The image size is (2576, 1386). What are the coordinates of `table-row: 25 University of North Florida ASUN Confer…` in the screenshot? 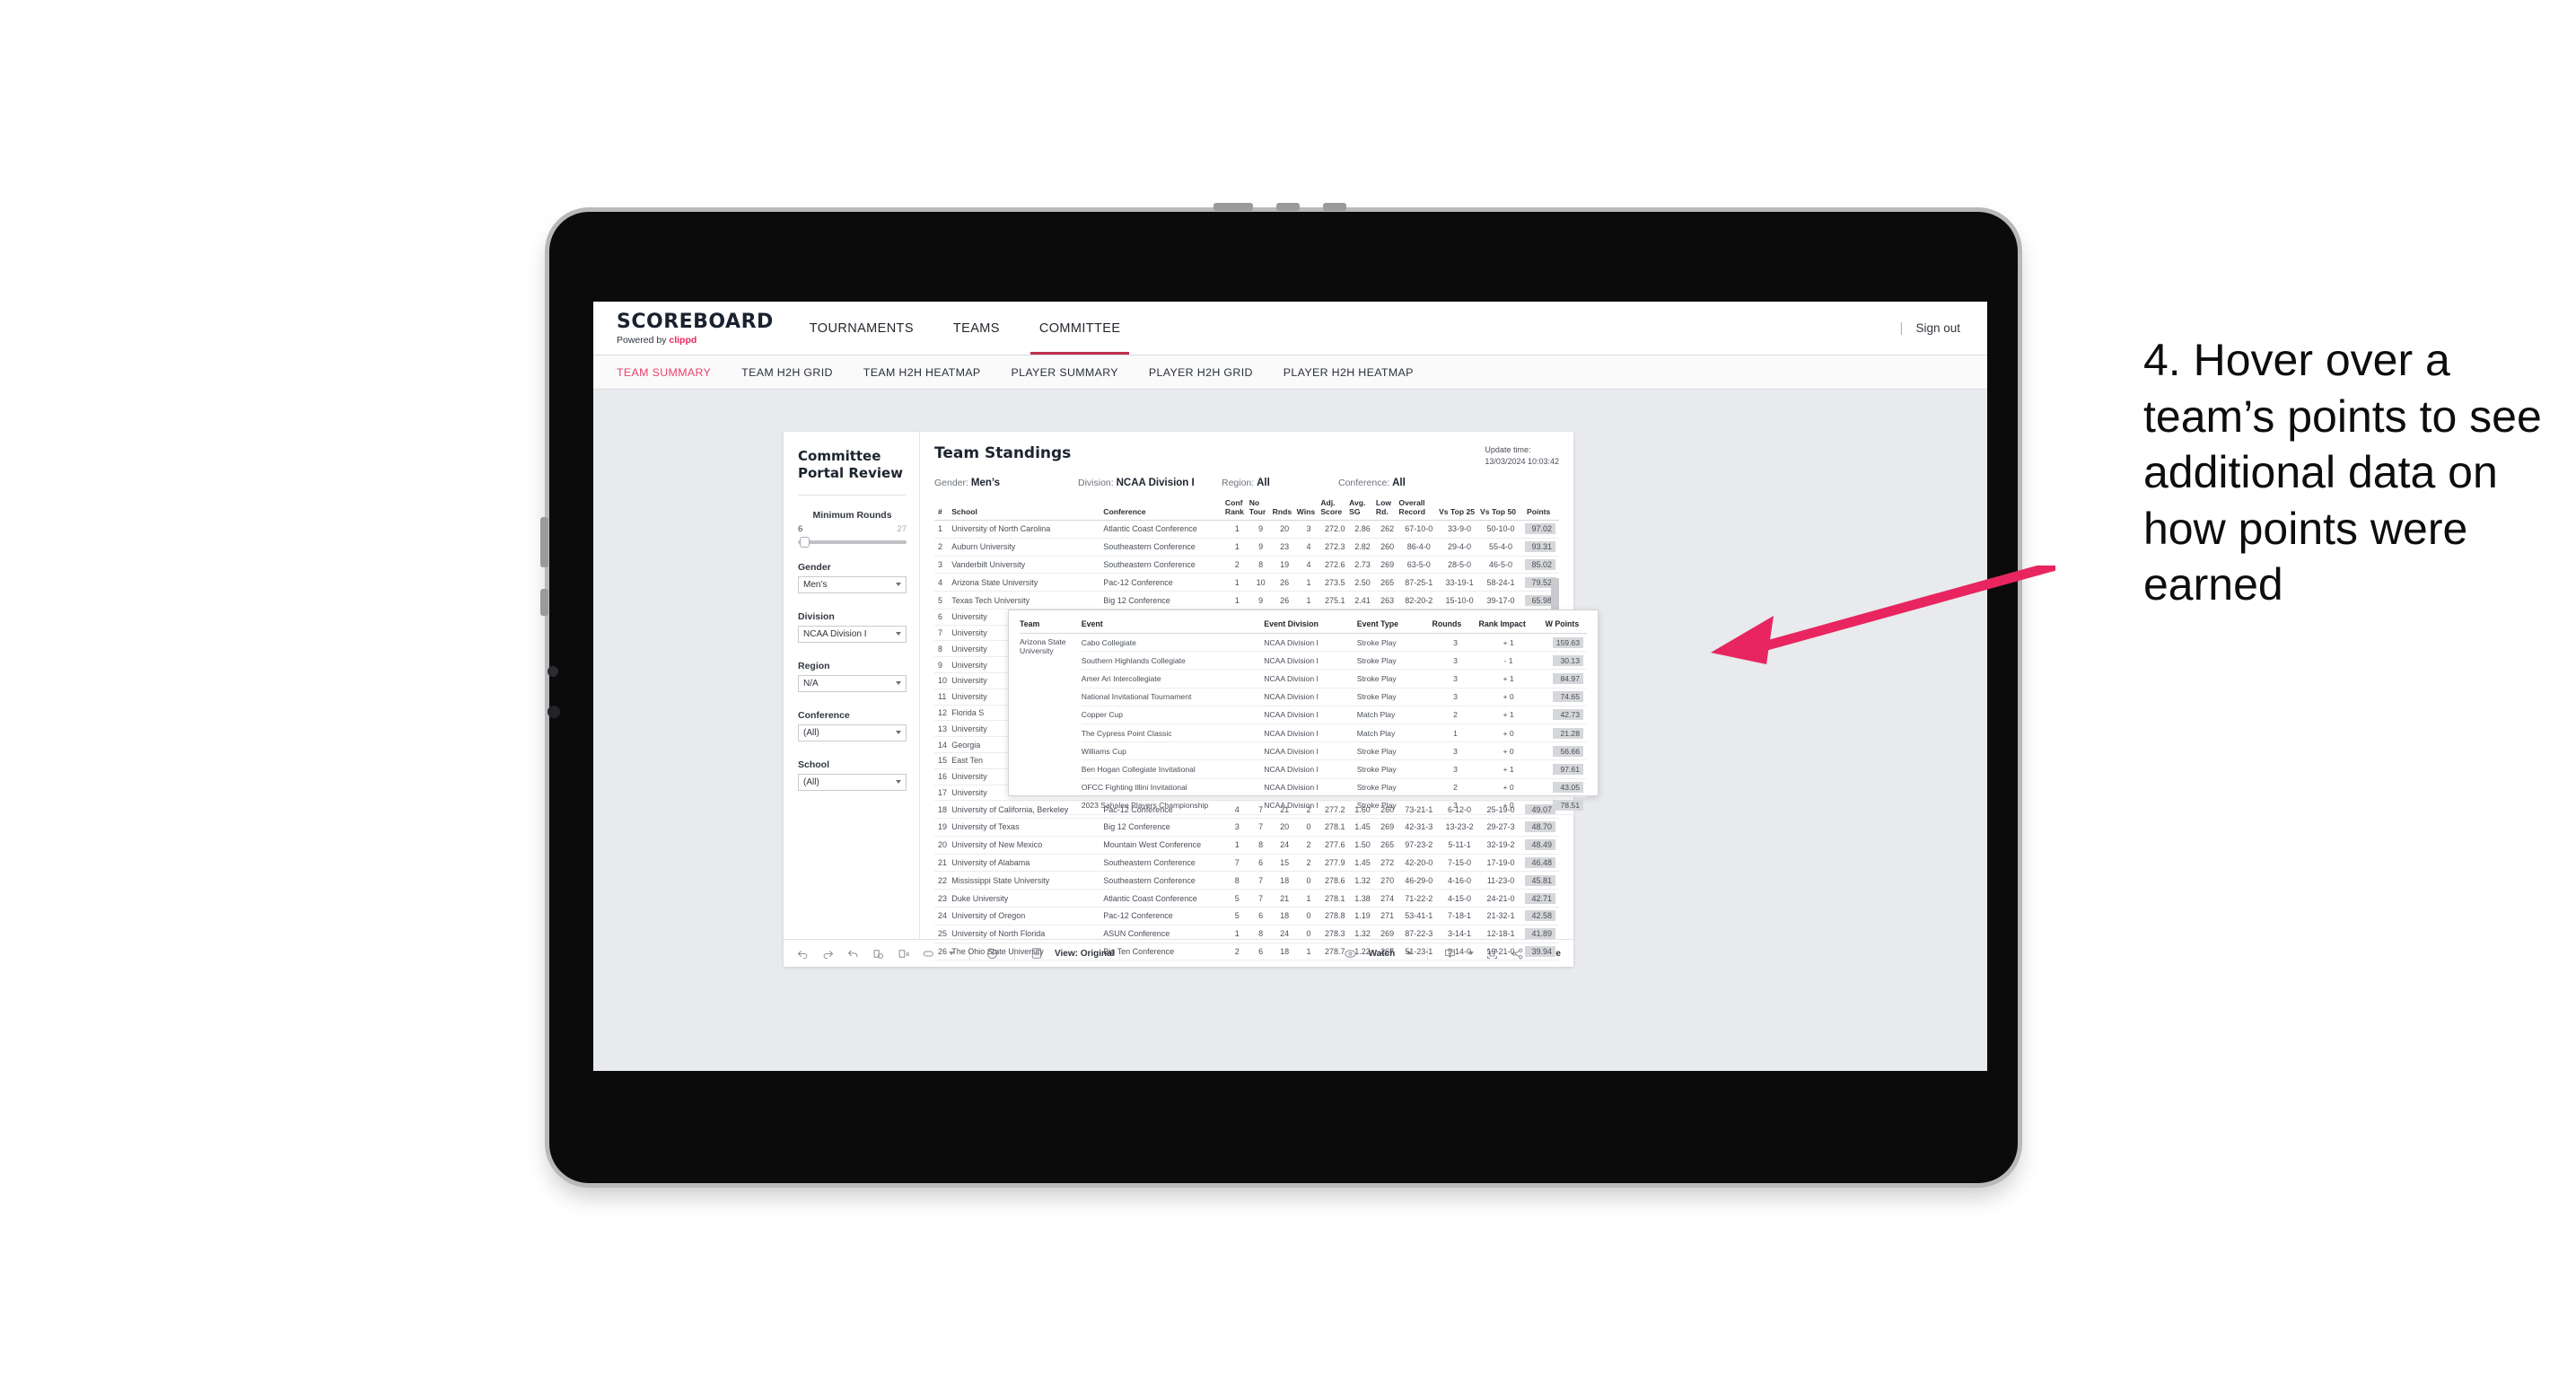 It's located at (1246, 934).